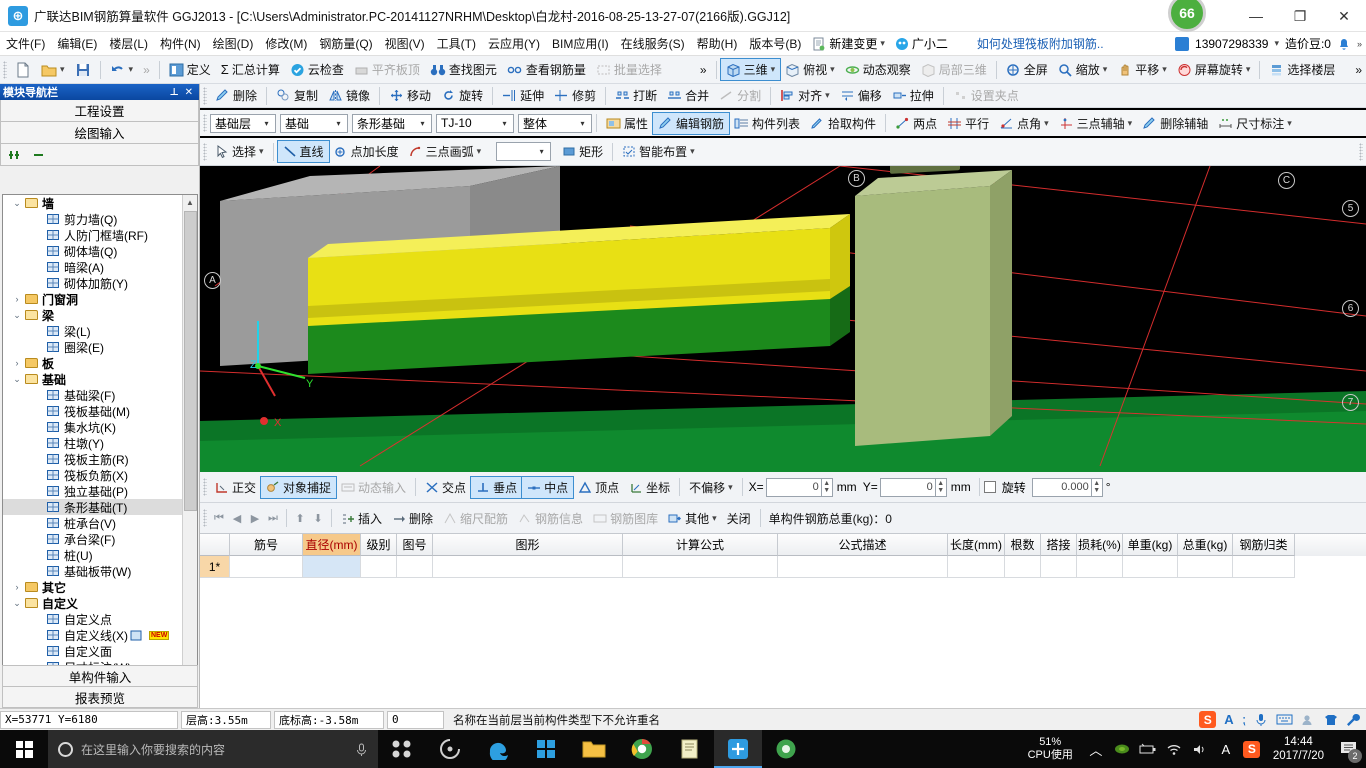  I want to click on microphone-icon, so click(361, 749).